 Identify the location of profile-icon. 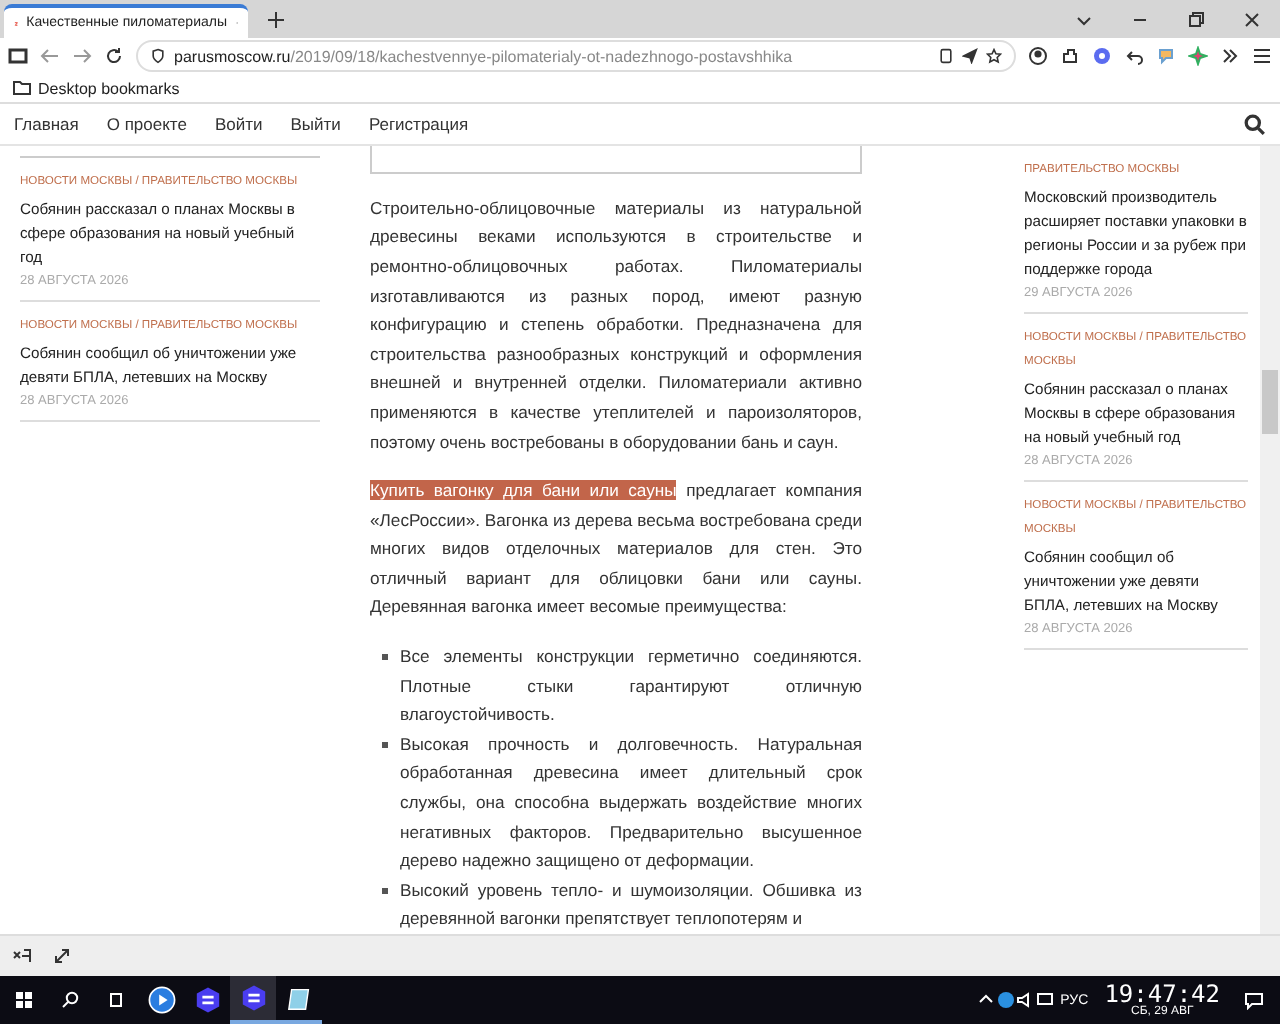
(1102, 56).